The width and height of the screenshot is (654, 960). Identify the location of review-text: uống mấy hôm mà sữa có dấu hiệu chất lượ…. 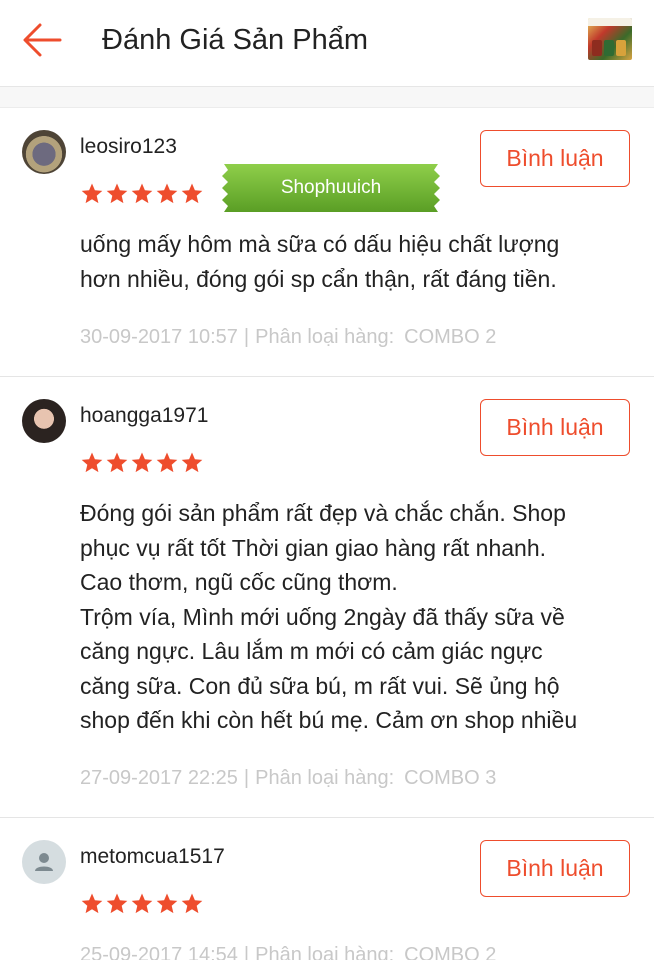
(320, 261).